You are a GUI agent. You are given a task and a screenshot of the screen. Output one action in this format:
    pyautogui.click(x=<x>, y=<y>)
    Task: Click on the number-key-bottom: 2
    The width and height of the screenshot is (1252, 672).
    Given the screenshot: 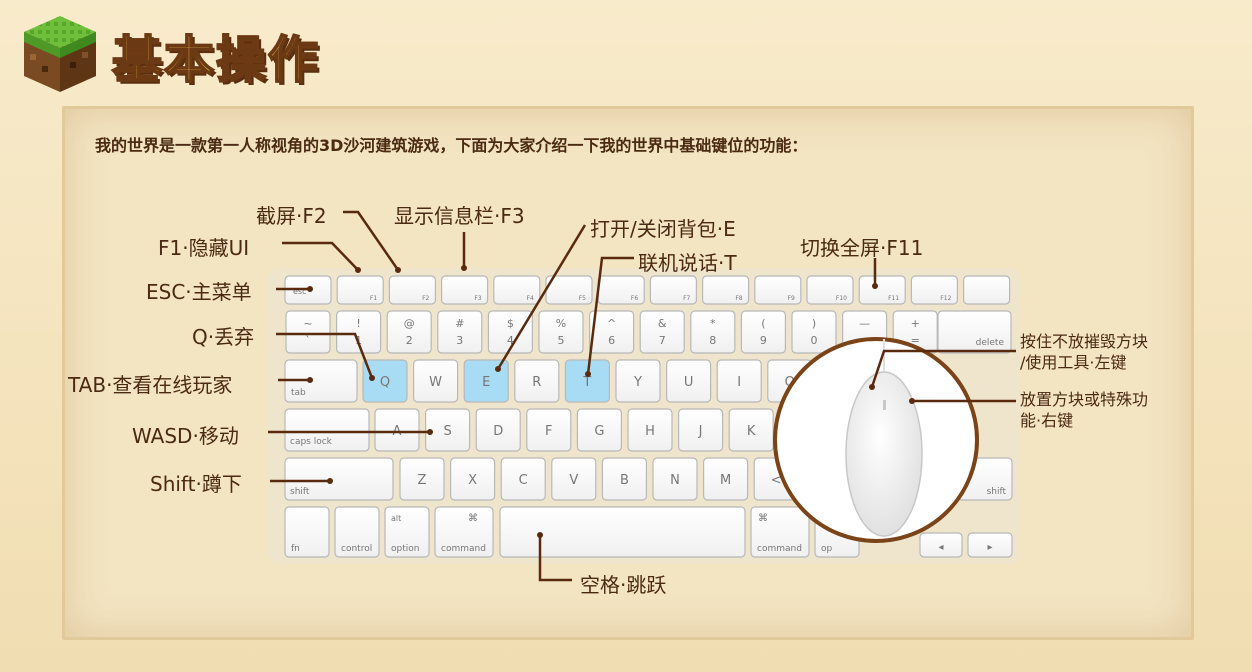 What is the action you would take?
    pyautogui.click(x=409, y=340)
    